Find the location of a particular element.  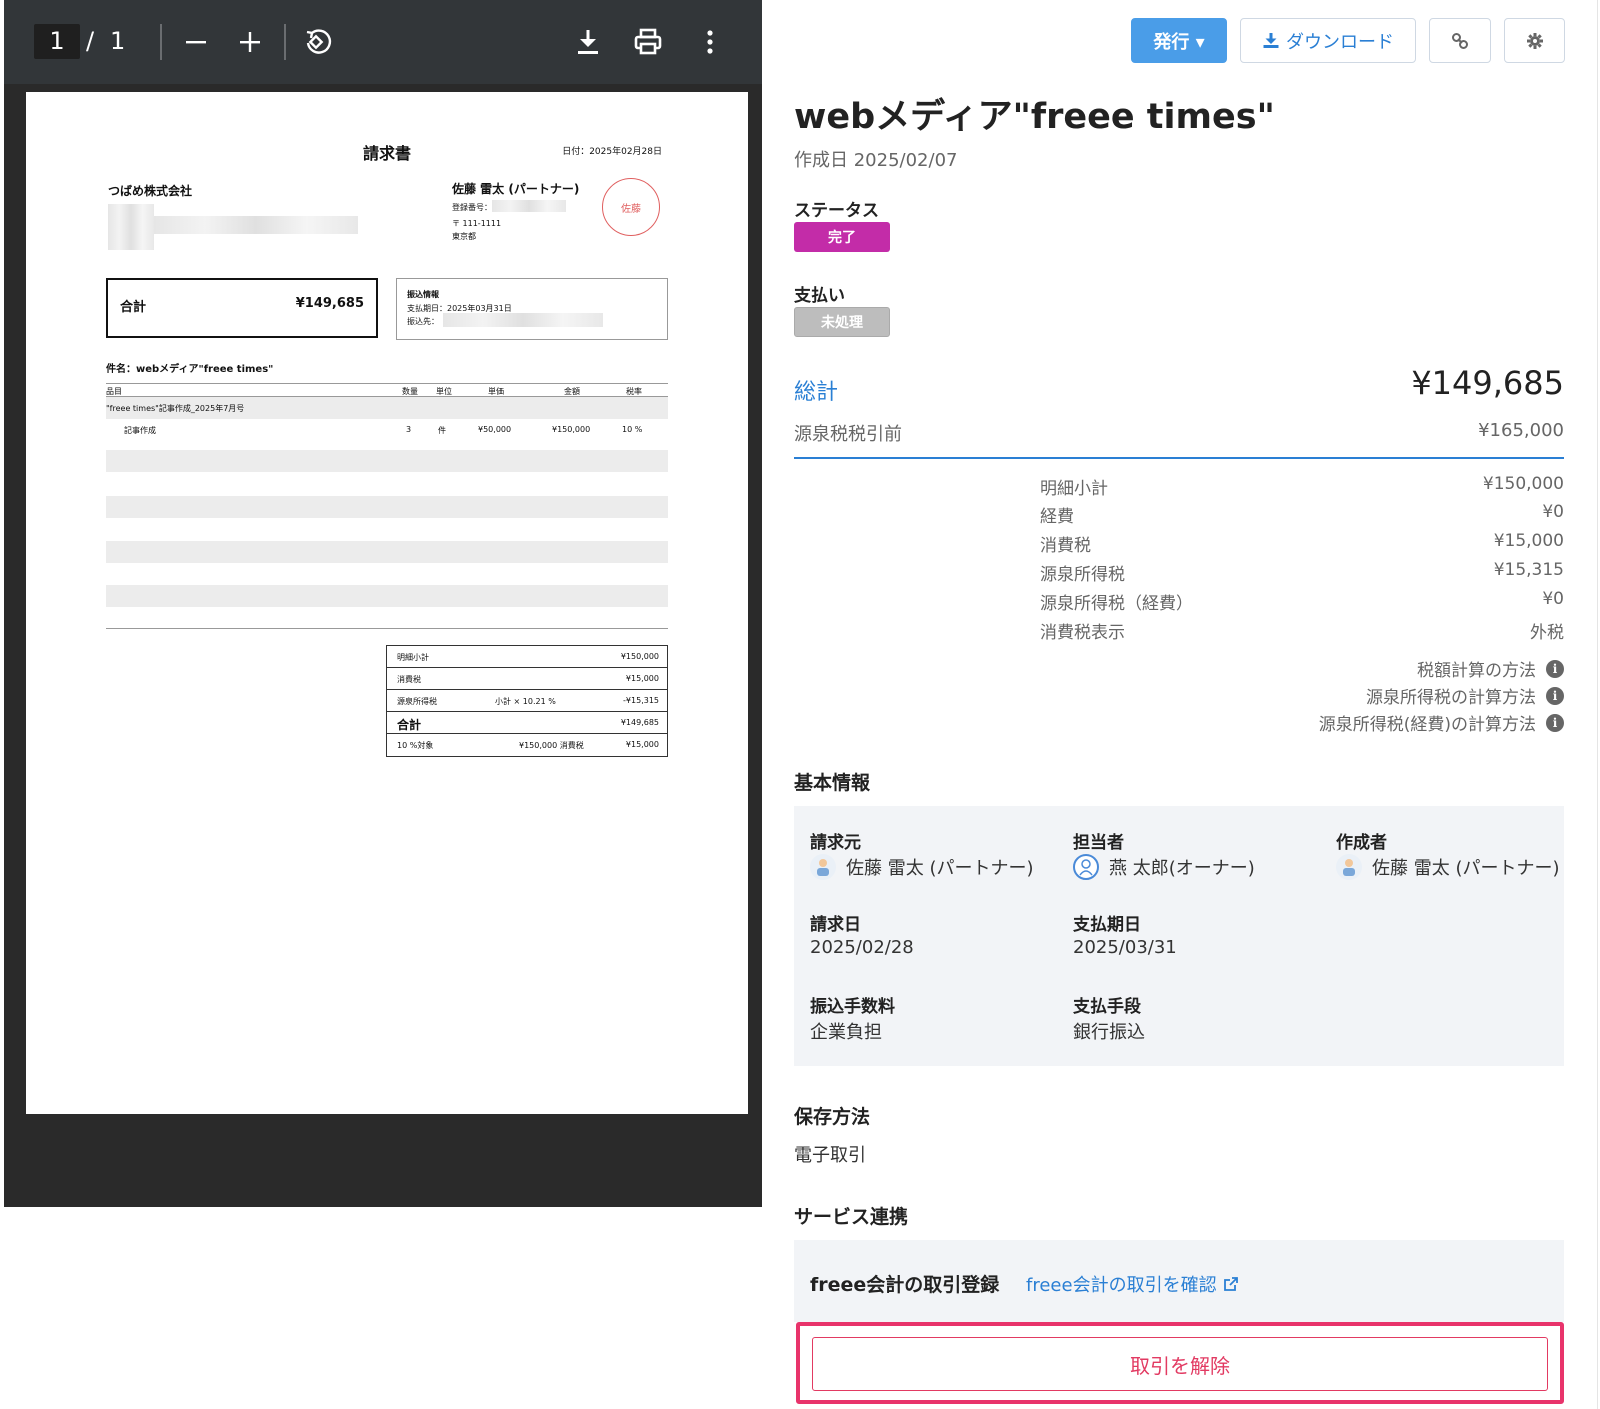

summary-label: 明細小計 is located at coordinates (413, 657).